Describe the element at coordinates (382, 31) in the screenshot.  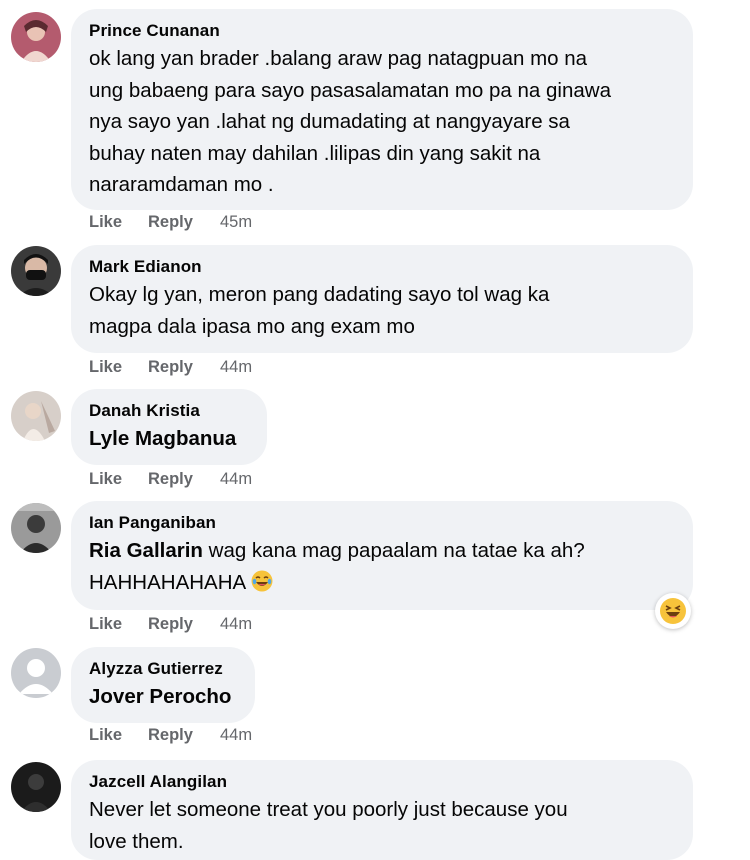
I see `comment-author: Prince Cunanan` at that location.